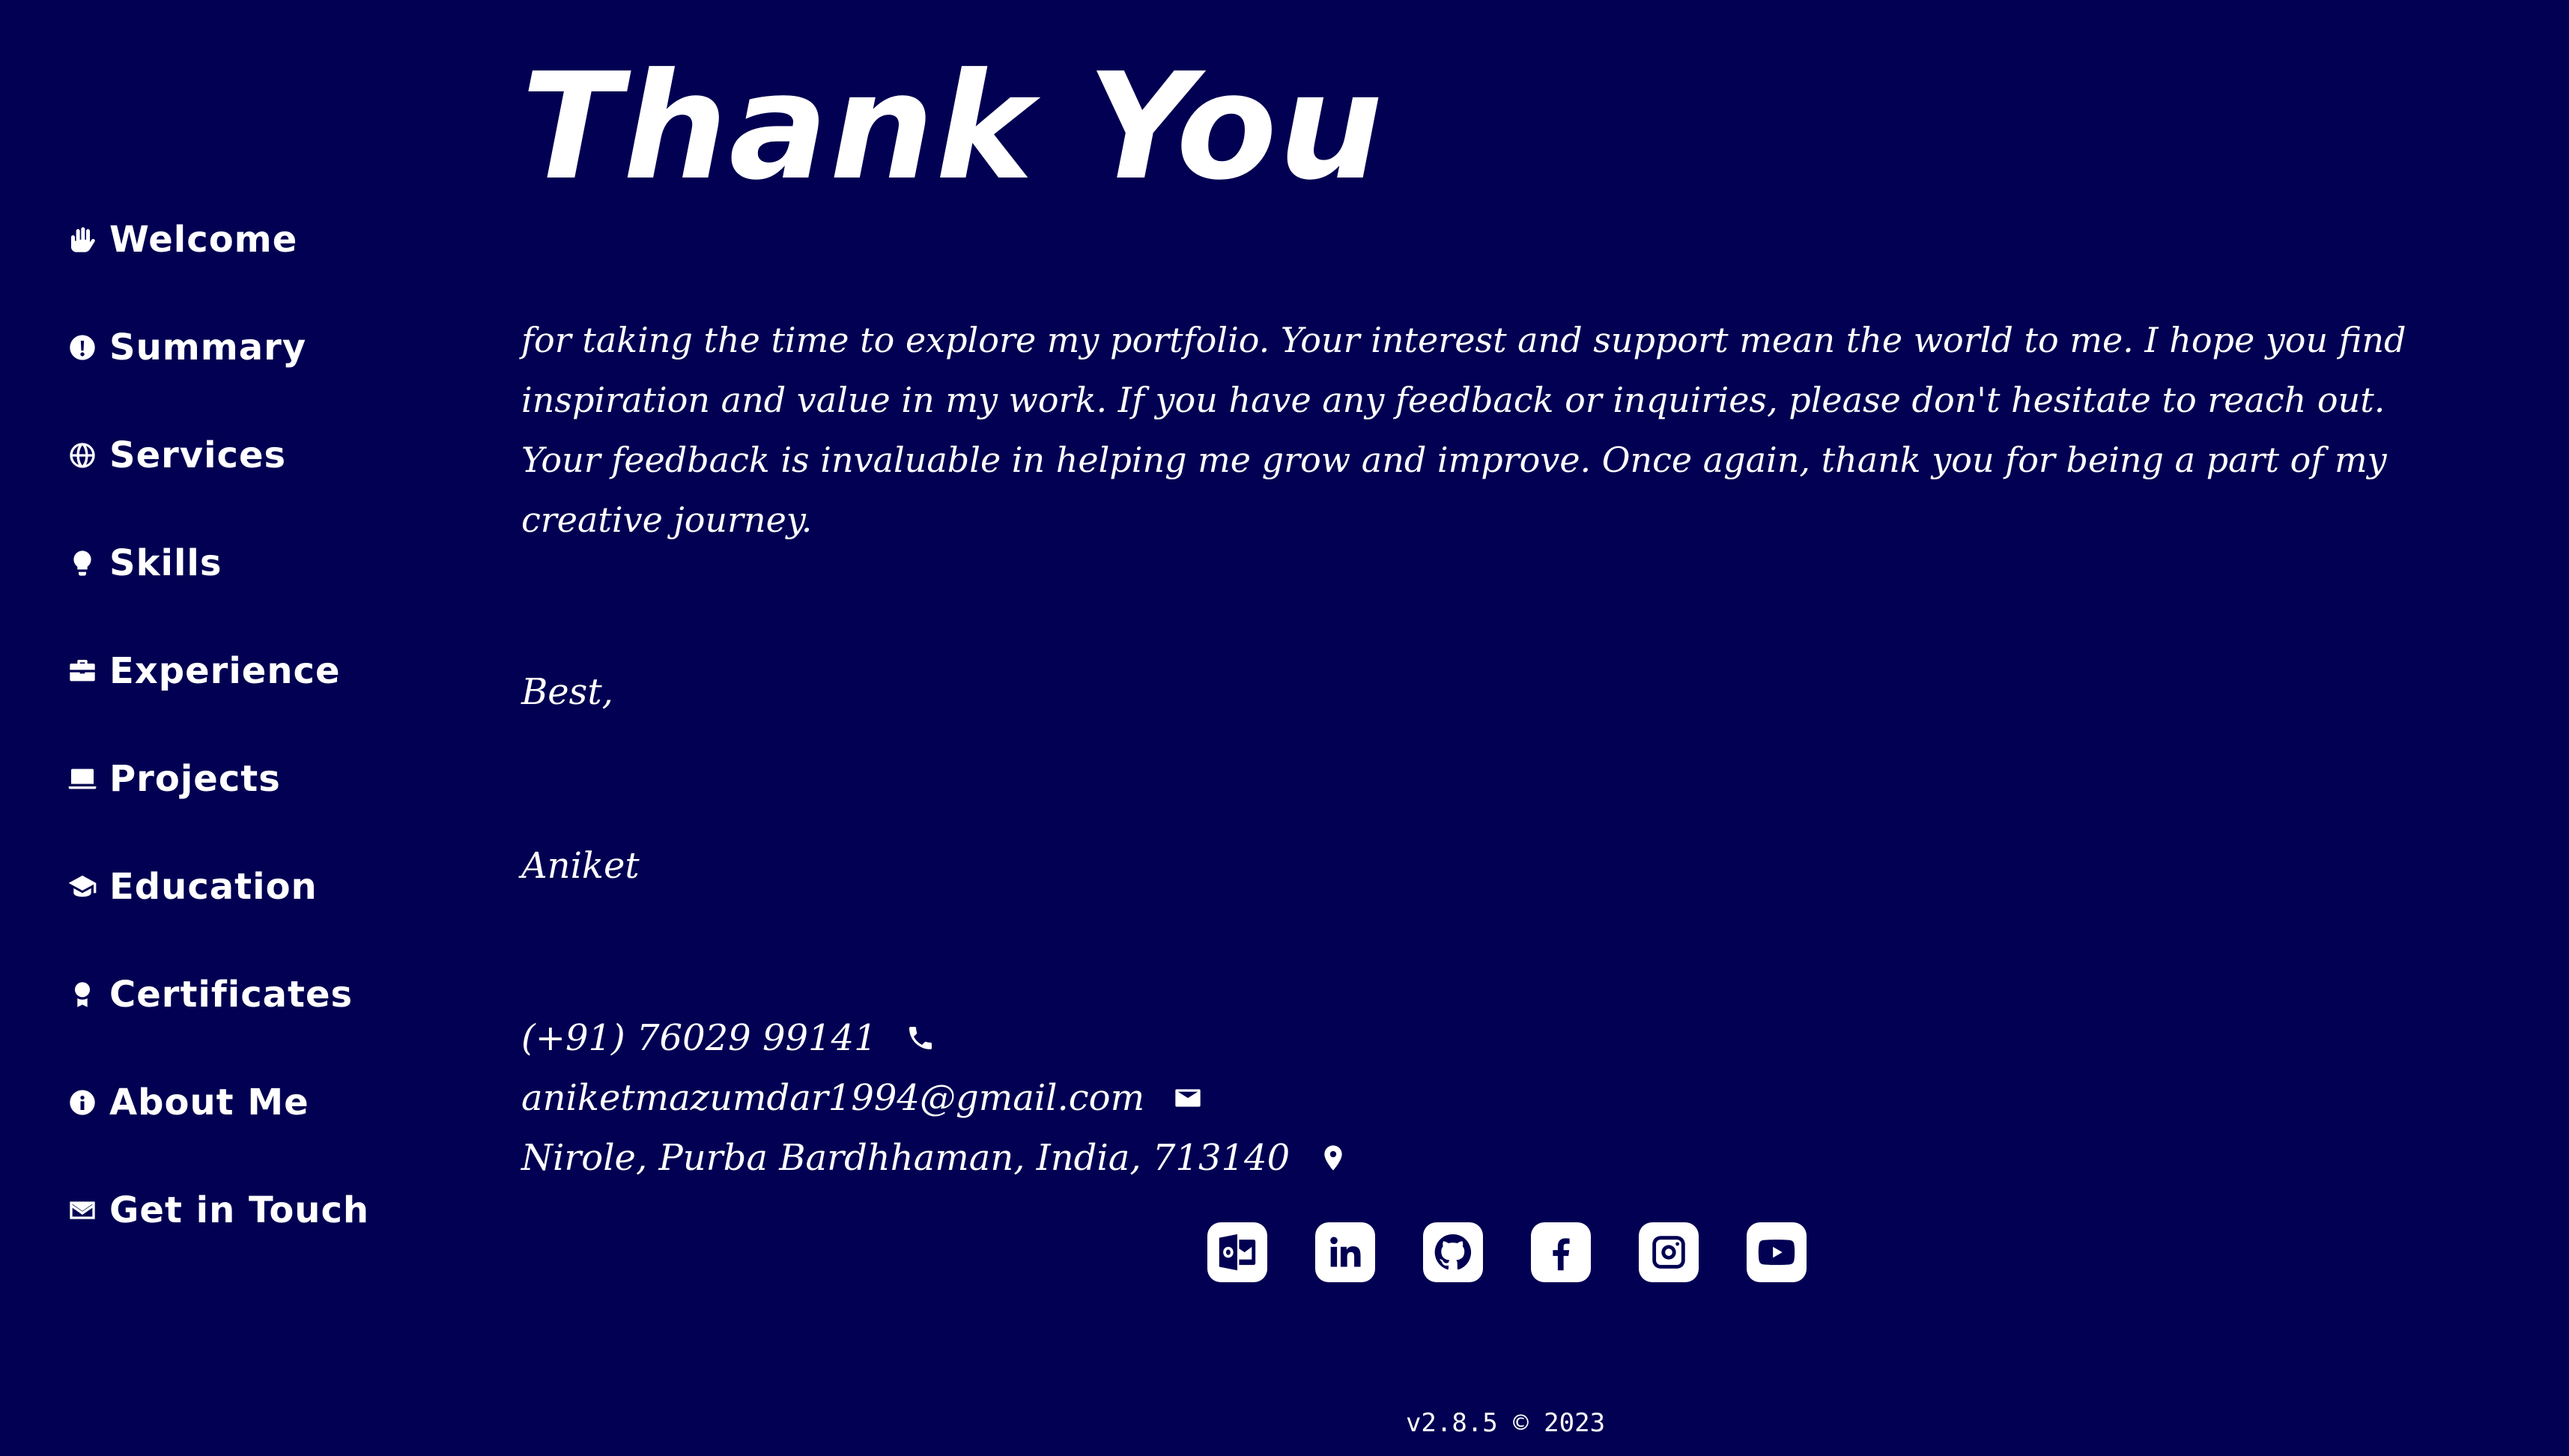 The width and height of the screenshot is (2569, 1456). Describe the element at coordinates (82, 671) in the screenshot. I see `briefcase-icon` at that location.